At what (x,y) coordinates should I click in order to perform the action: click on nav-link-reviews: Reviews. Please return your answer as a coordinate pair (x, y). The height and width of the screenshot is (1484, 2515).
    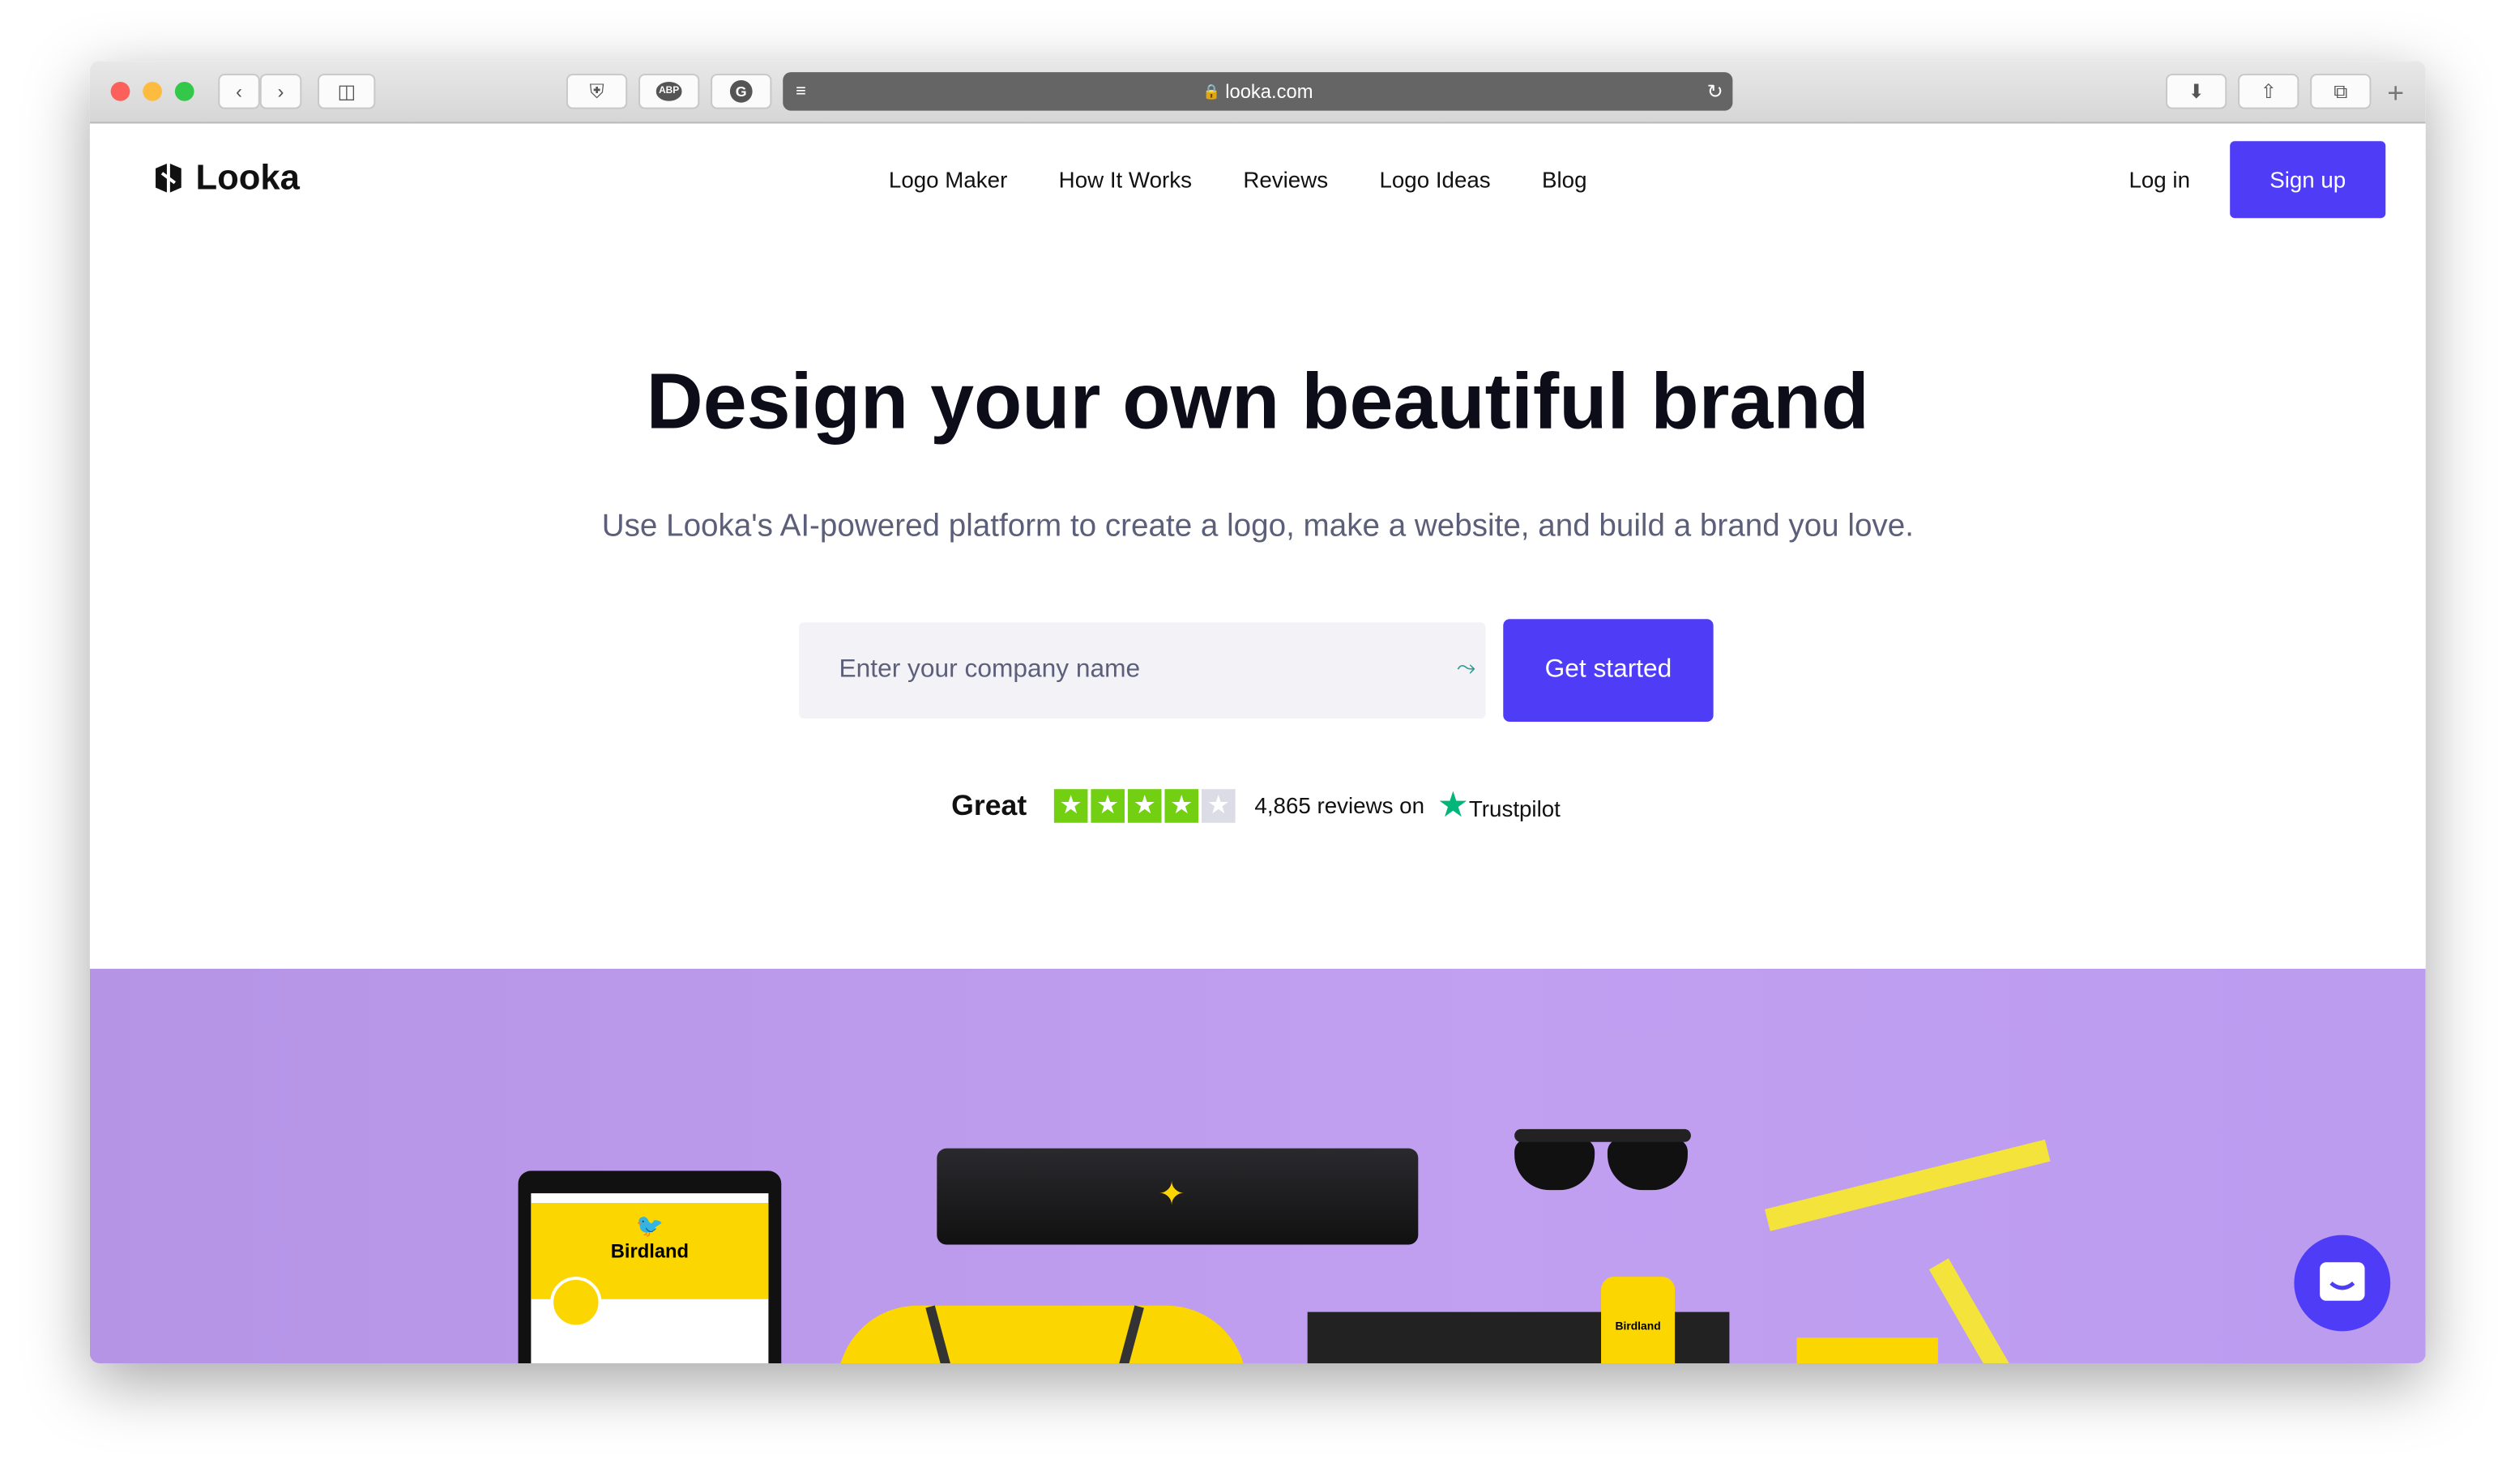
    Looking at the image, I should click on (1285, 180).